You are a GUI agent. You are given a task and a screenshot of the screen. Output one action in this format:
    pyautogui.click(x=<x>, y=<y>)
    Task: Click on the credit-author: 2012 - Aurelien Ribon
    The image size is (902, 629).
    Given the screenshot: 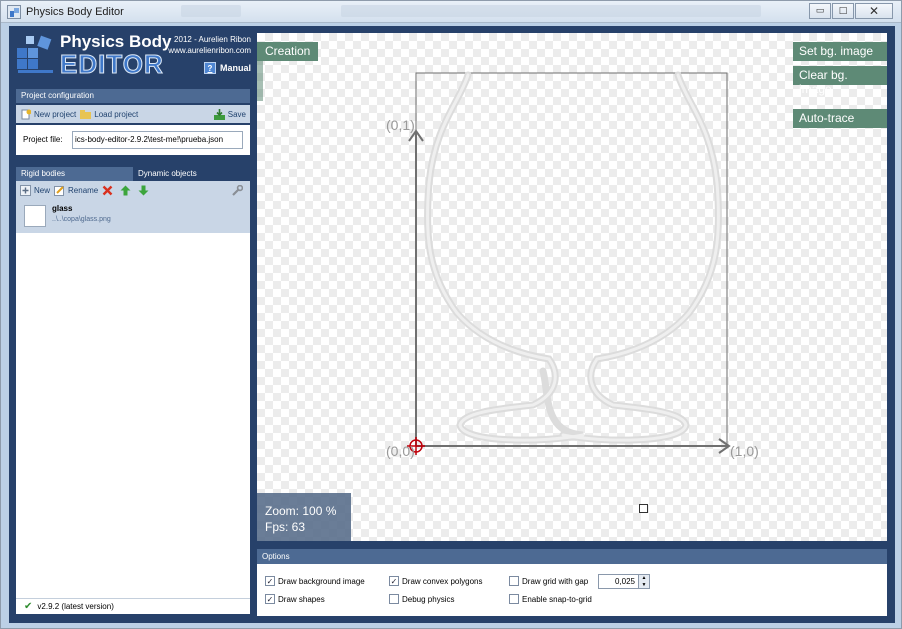 What is the action you would take?
    pyautogui.click(x=212, y=39)
    